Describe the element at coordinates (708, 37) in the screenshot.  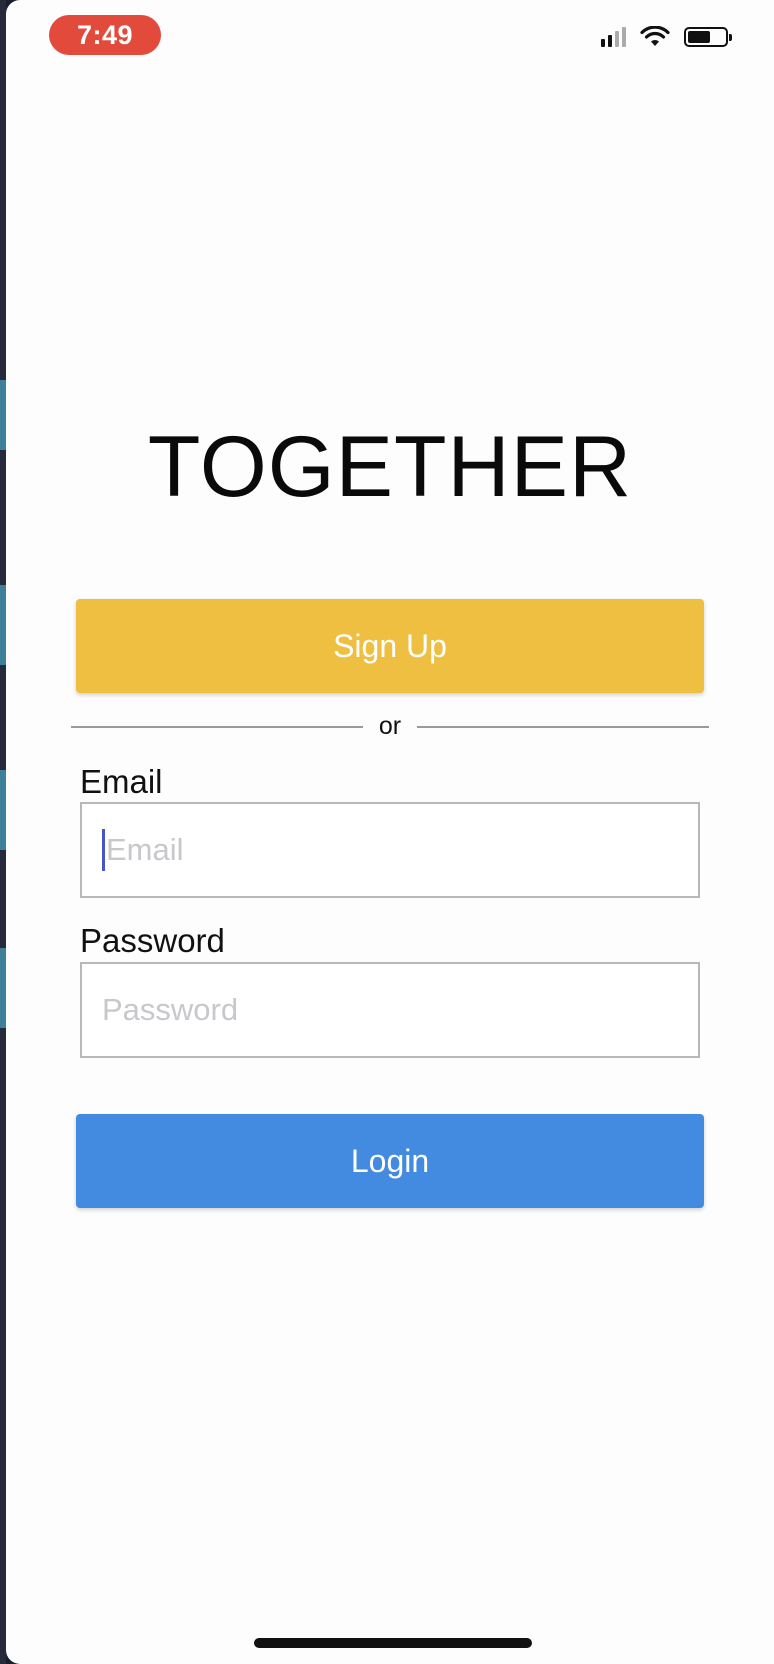
I see `battery-icon` at that location.